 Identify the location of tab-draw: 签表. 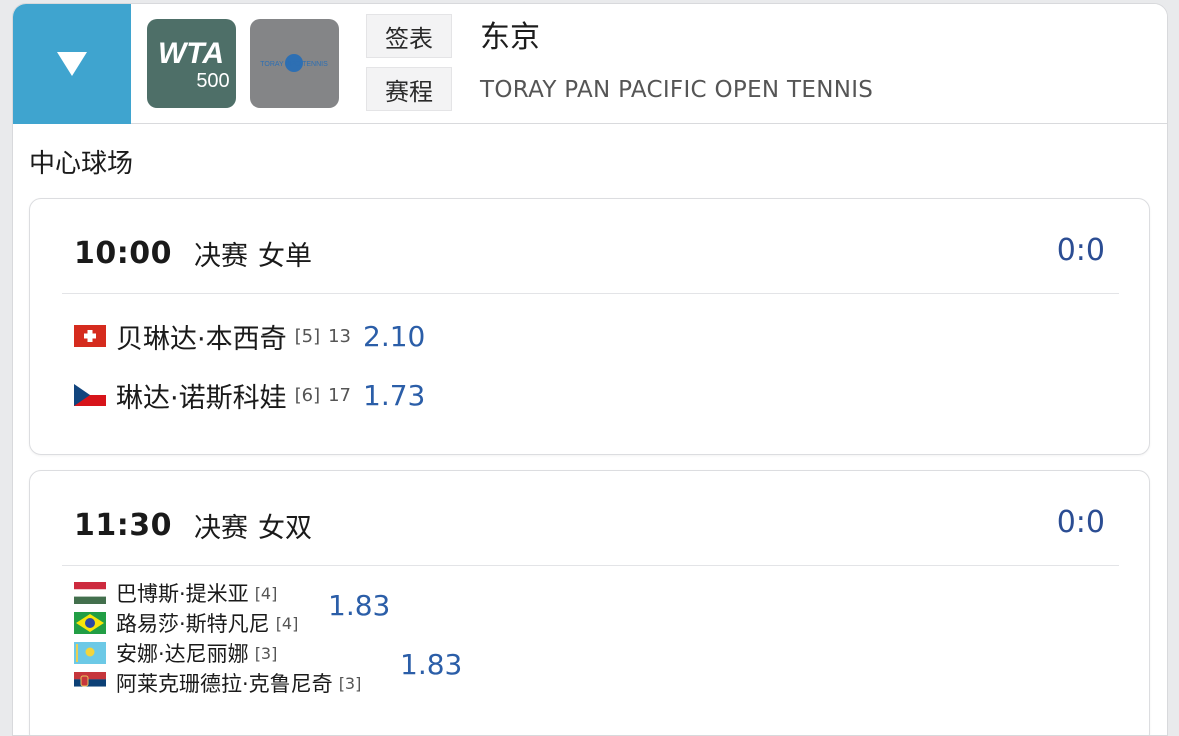
(409, 36).